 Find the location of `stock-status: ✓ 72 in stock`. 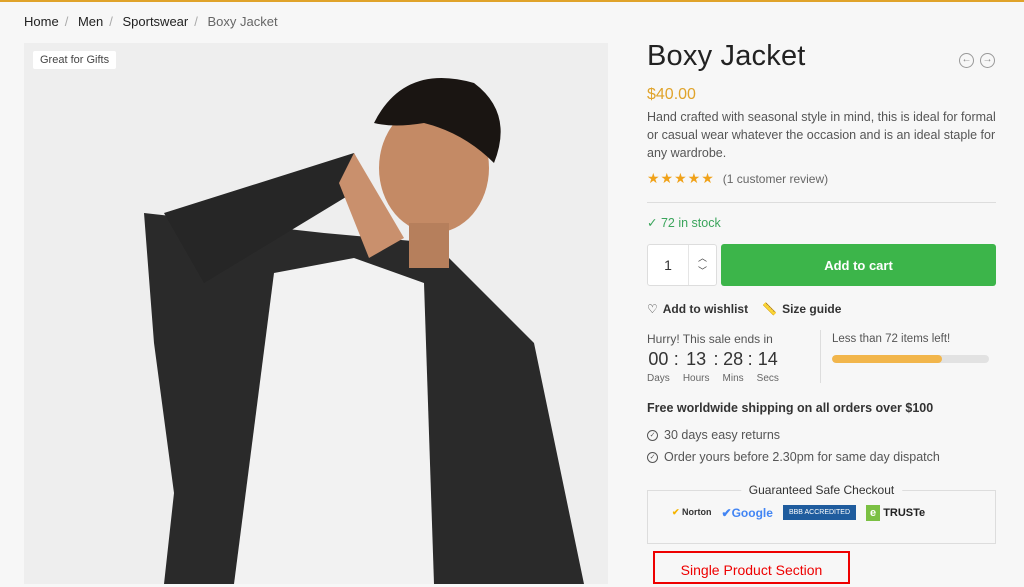

stock-status: ✓ 72 in stock is located at coordinates (684, 222).